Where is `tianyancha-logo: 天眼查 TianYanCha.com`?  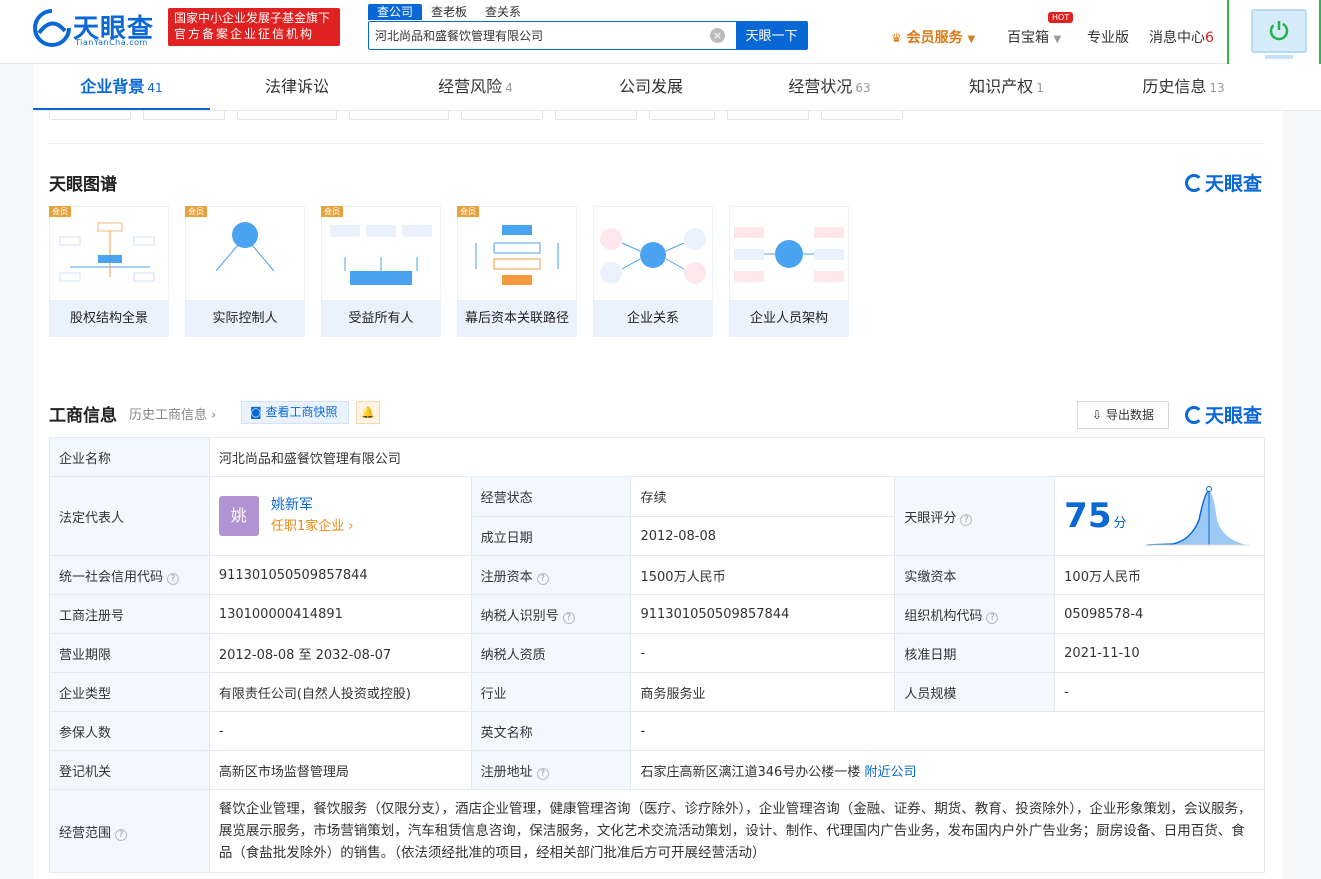
tianyancha-logo: 天眼查 TianYanCha.com is located at coordinates (97, 28).